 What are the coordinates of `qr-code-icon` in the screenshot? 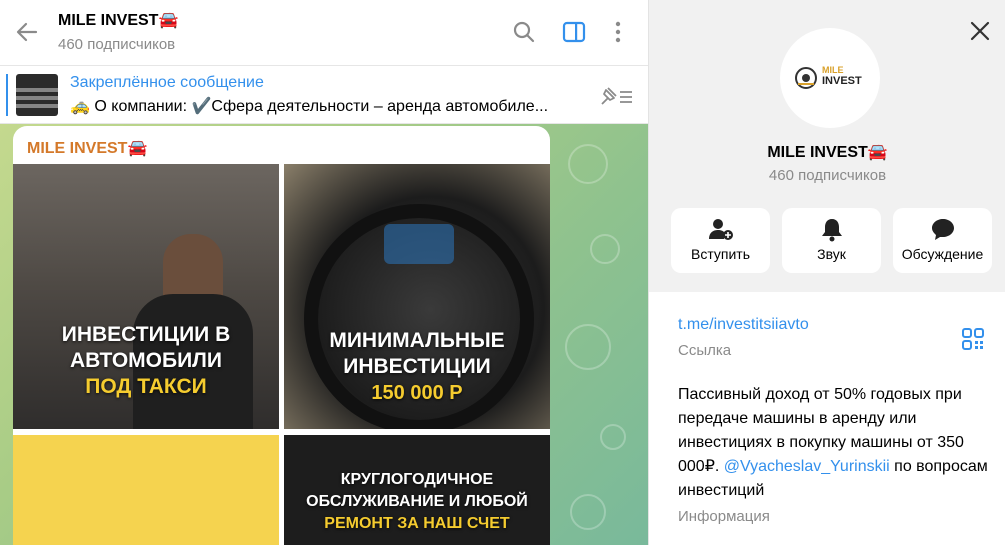 It's located at (973, 339).